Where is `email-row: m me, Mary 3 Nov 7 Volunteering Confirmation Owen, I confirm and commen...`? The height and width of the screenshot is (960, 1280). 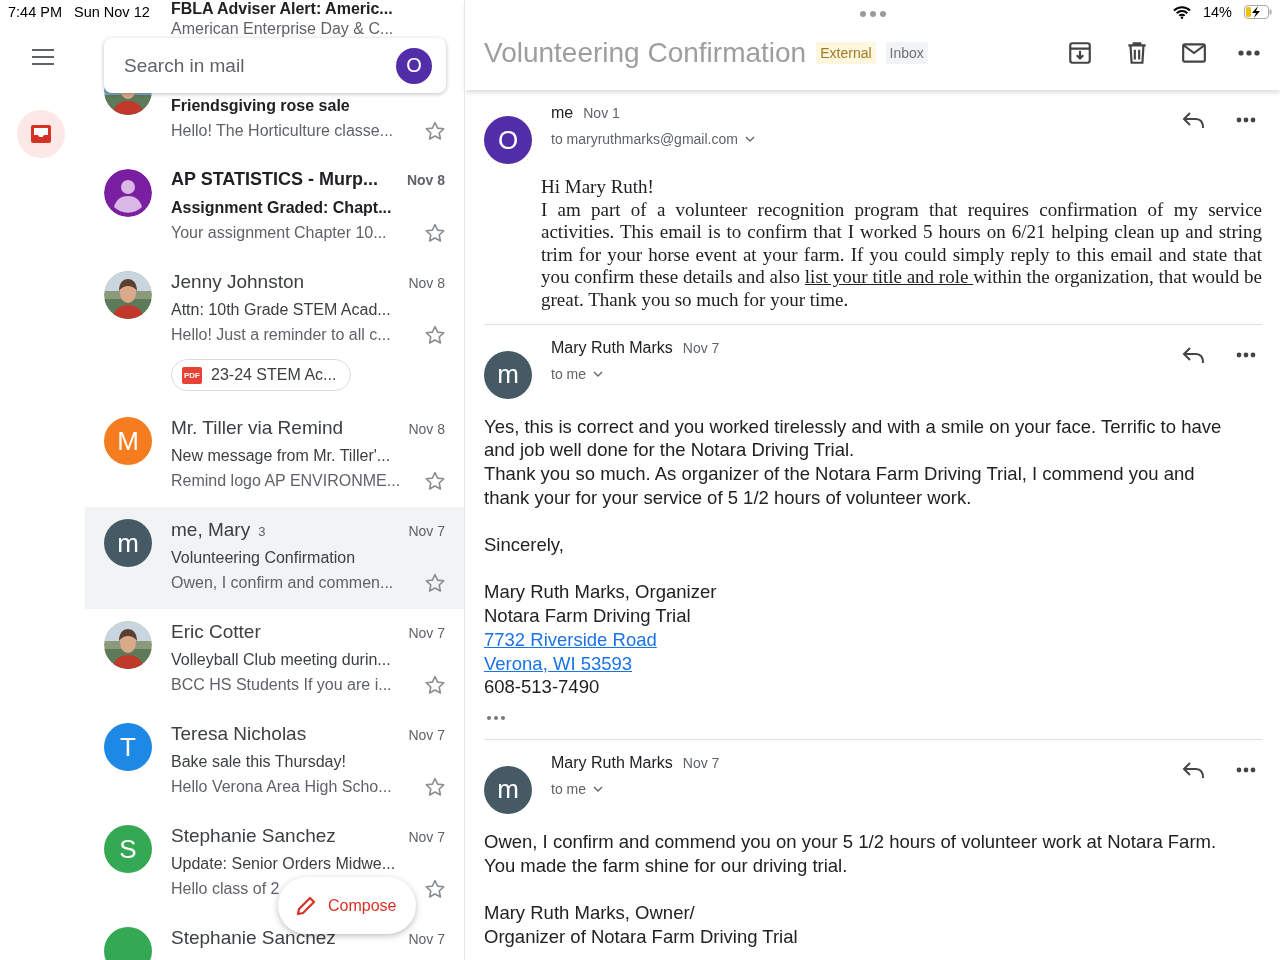
email-row: m me, Mary 3 Nov 7 Volunteering Confirmation Owen, I confirm and commen... is located at coordinates (274, 558).